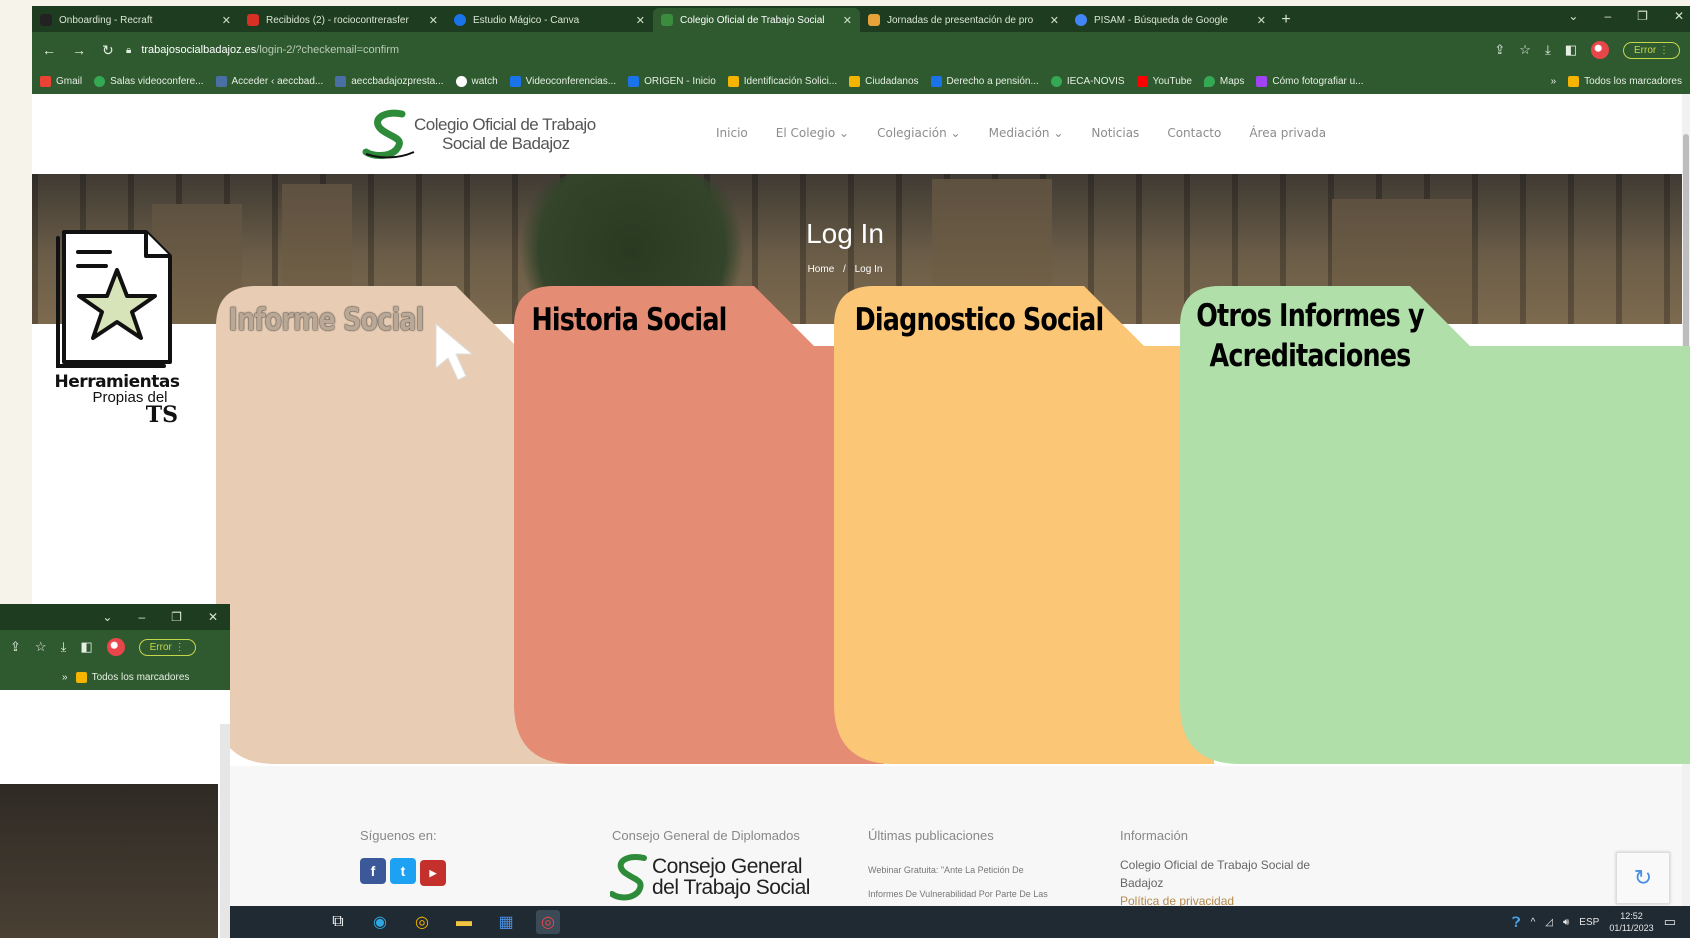  What do you see at coordinates (958, 870) in the screenshot?
I see `latest-post-link: Webinar Gratuita: "Ante La Petición De` at bounding box center [958, 870].